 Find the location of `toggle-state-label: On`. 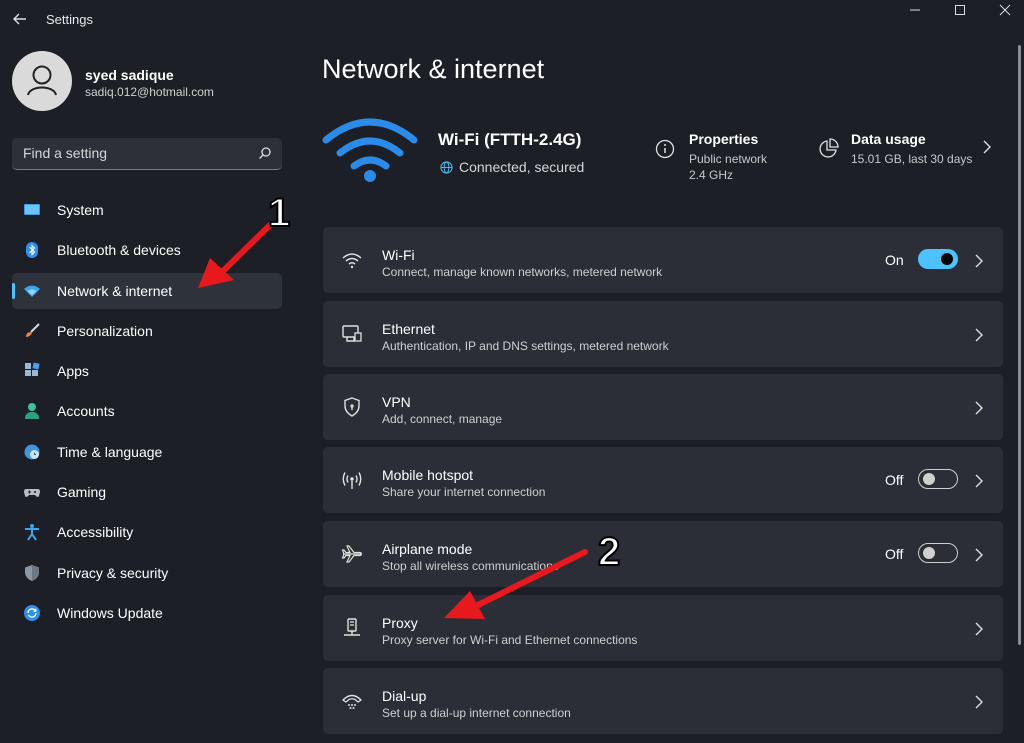

toggle-state-label: On is located at coordinates (894, 260).